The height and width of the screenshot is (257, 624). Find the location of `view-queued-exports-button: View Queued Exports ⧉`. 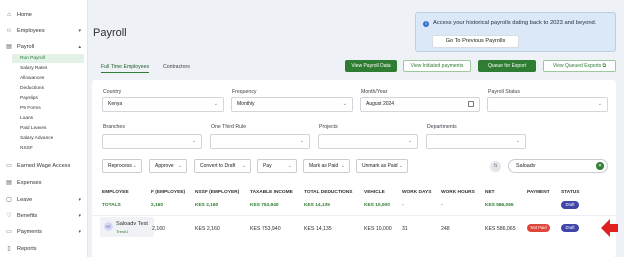

view-queued-exports-button: View Queued Exports ⧉ is located at coordinates (579, 66).